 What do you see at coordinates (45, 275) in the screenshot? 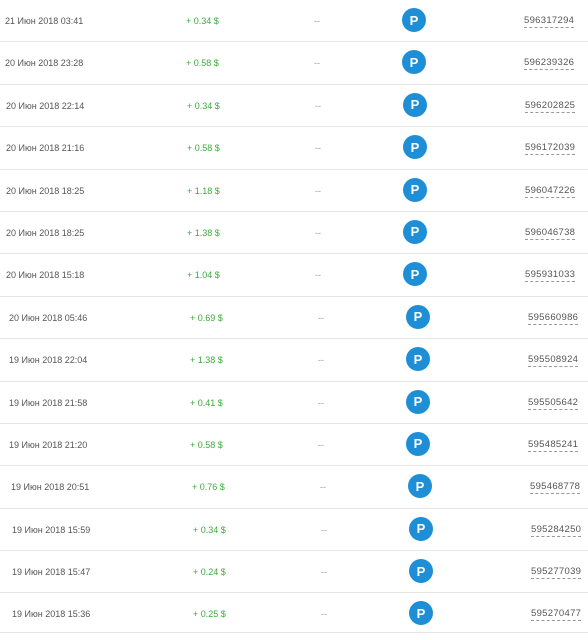
I see `transaction-date: 20 Июн 2018 15:18` at bounding box center [45, 275].